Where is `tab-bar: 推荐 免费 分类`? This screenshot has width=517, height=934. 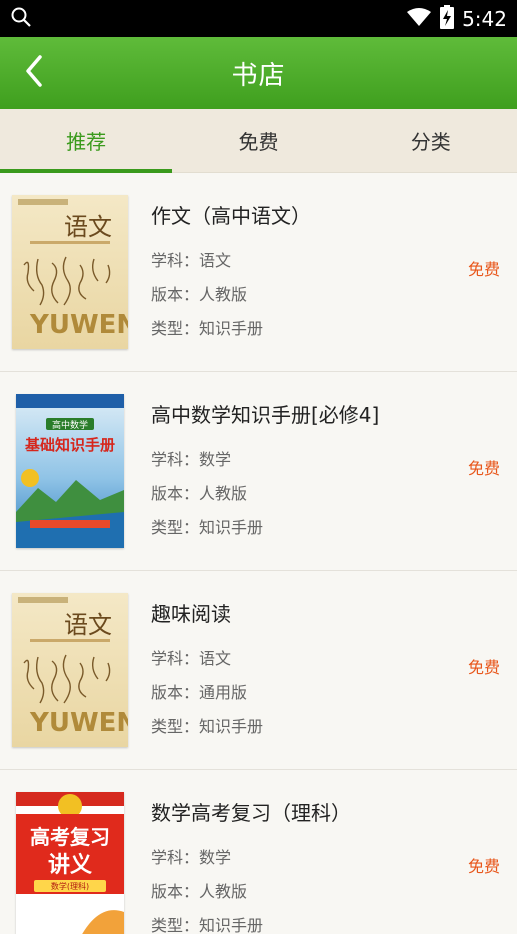 tab-bar: 推荐 免费 分类 is located at coordinates (258, 141).